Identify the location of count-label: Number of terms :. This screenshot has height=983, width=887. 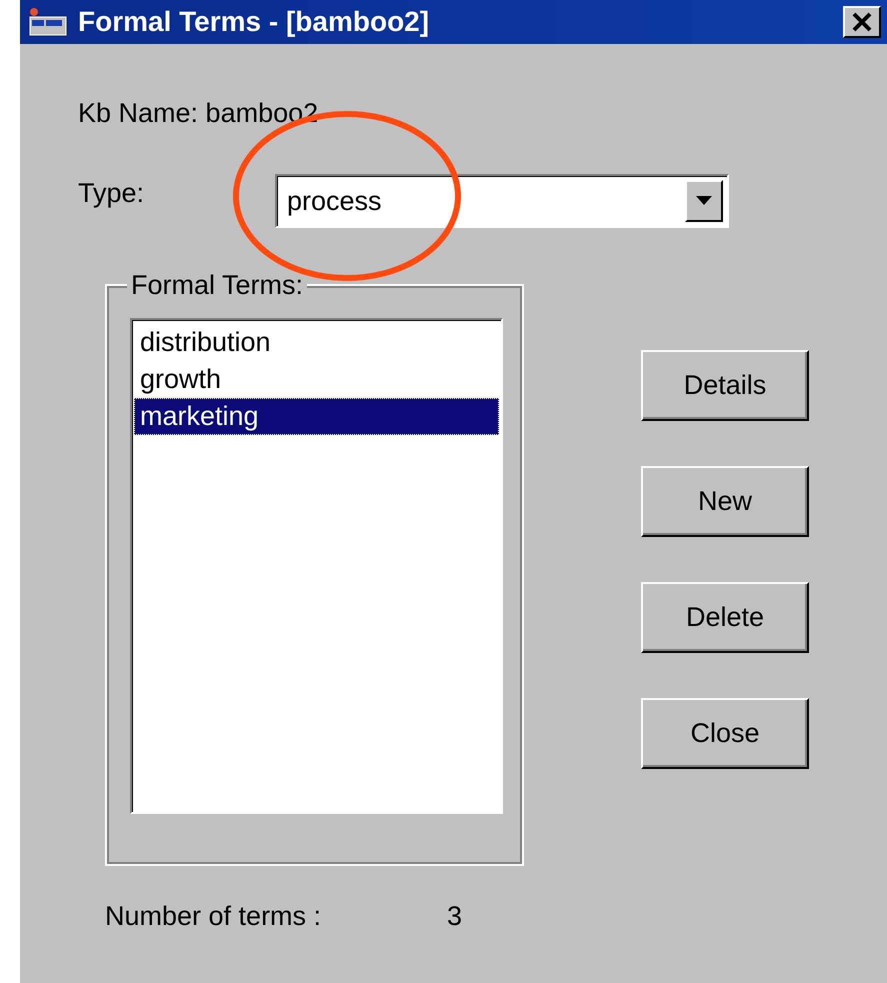
(213, 916).